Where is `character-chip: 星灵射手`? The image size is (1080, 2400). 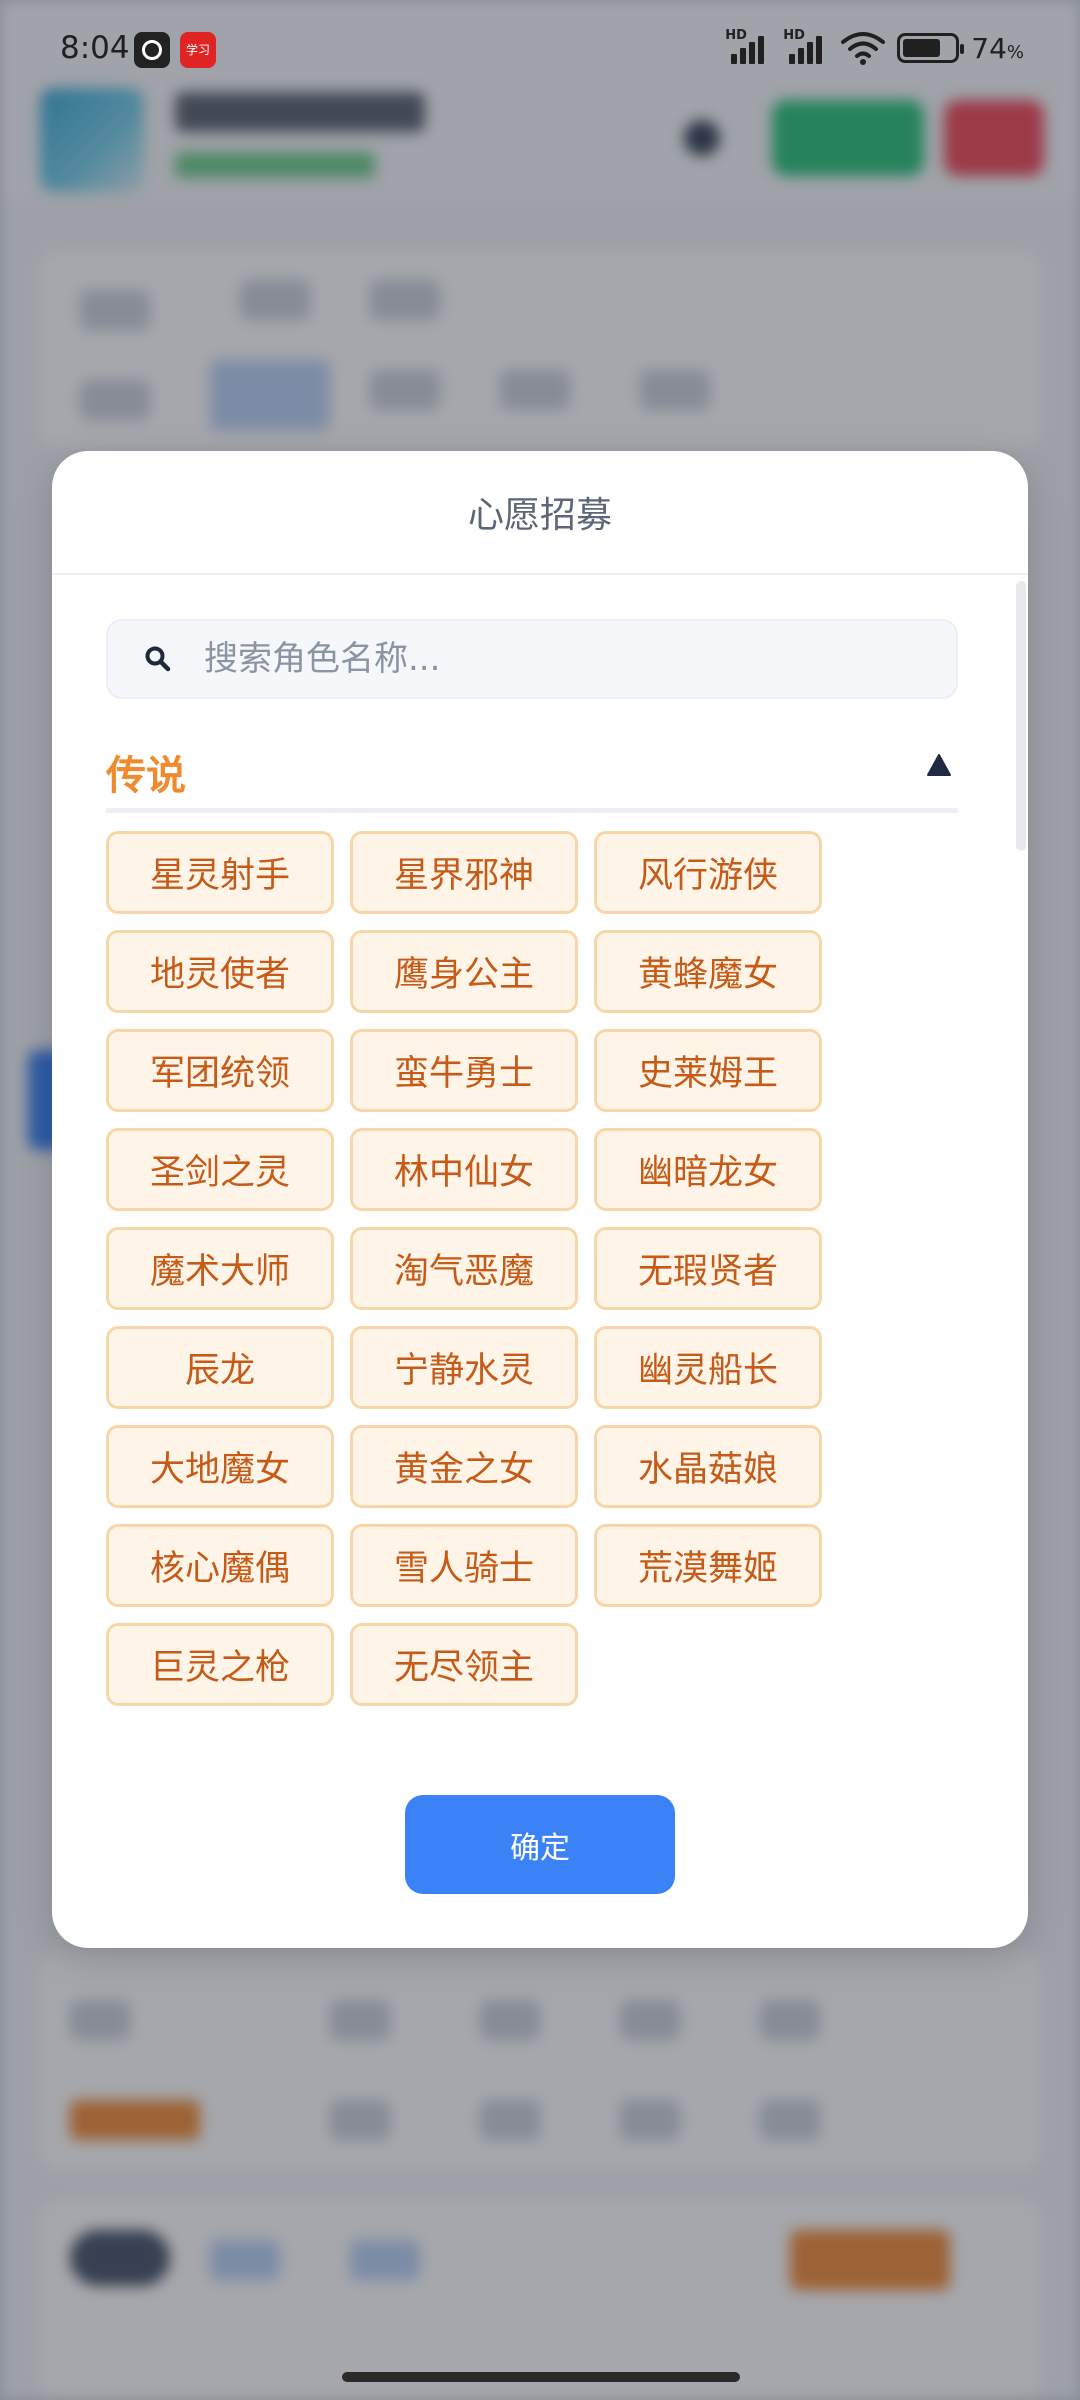 character-chip: 星灵射手 is located at coordinates (220, 872).